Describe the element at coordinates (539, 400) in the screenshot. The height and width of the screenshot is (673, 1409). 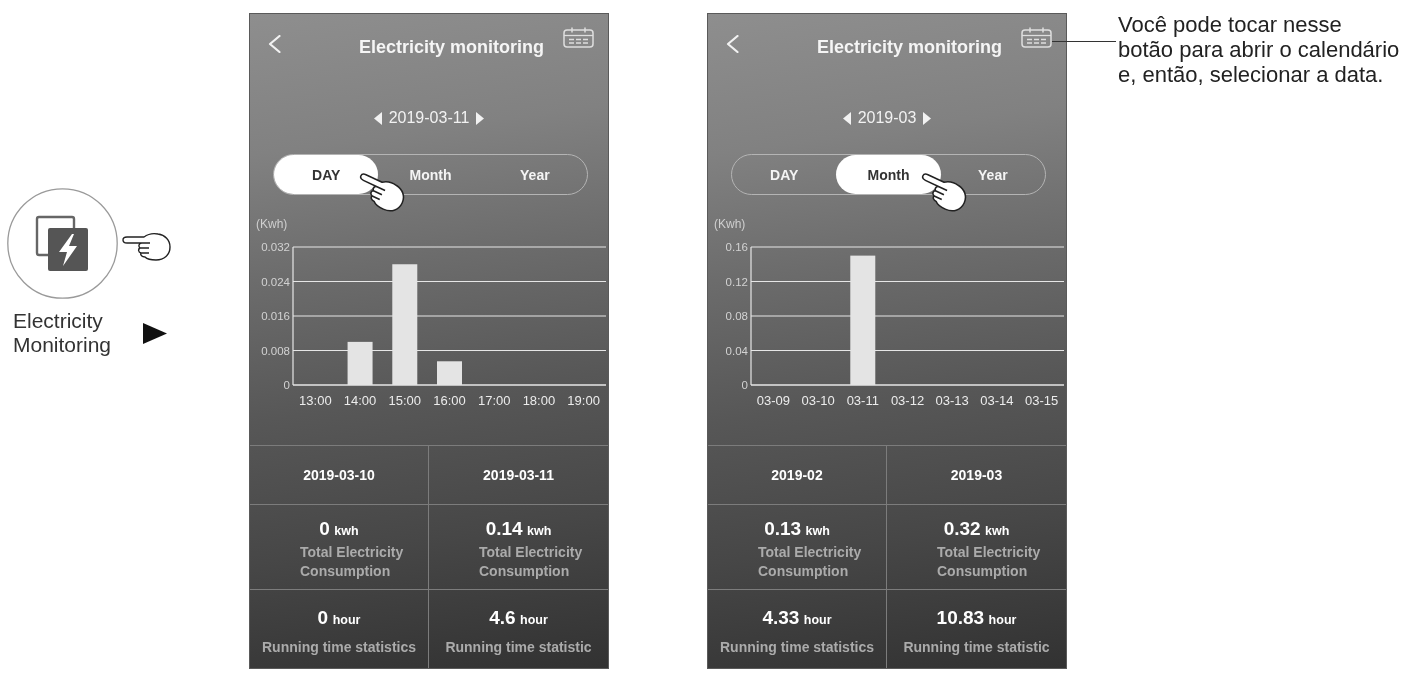
I see `x-tick-label: 18:00` at that location.